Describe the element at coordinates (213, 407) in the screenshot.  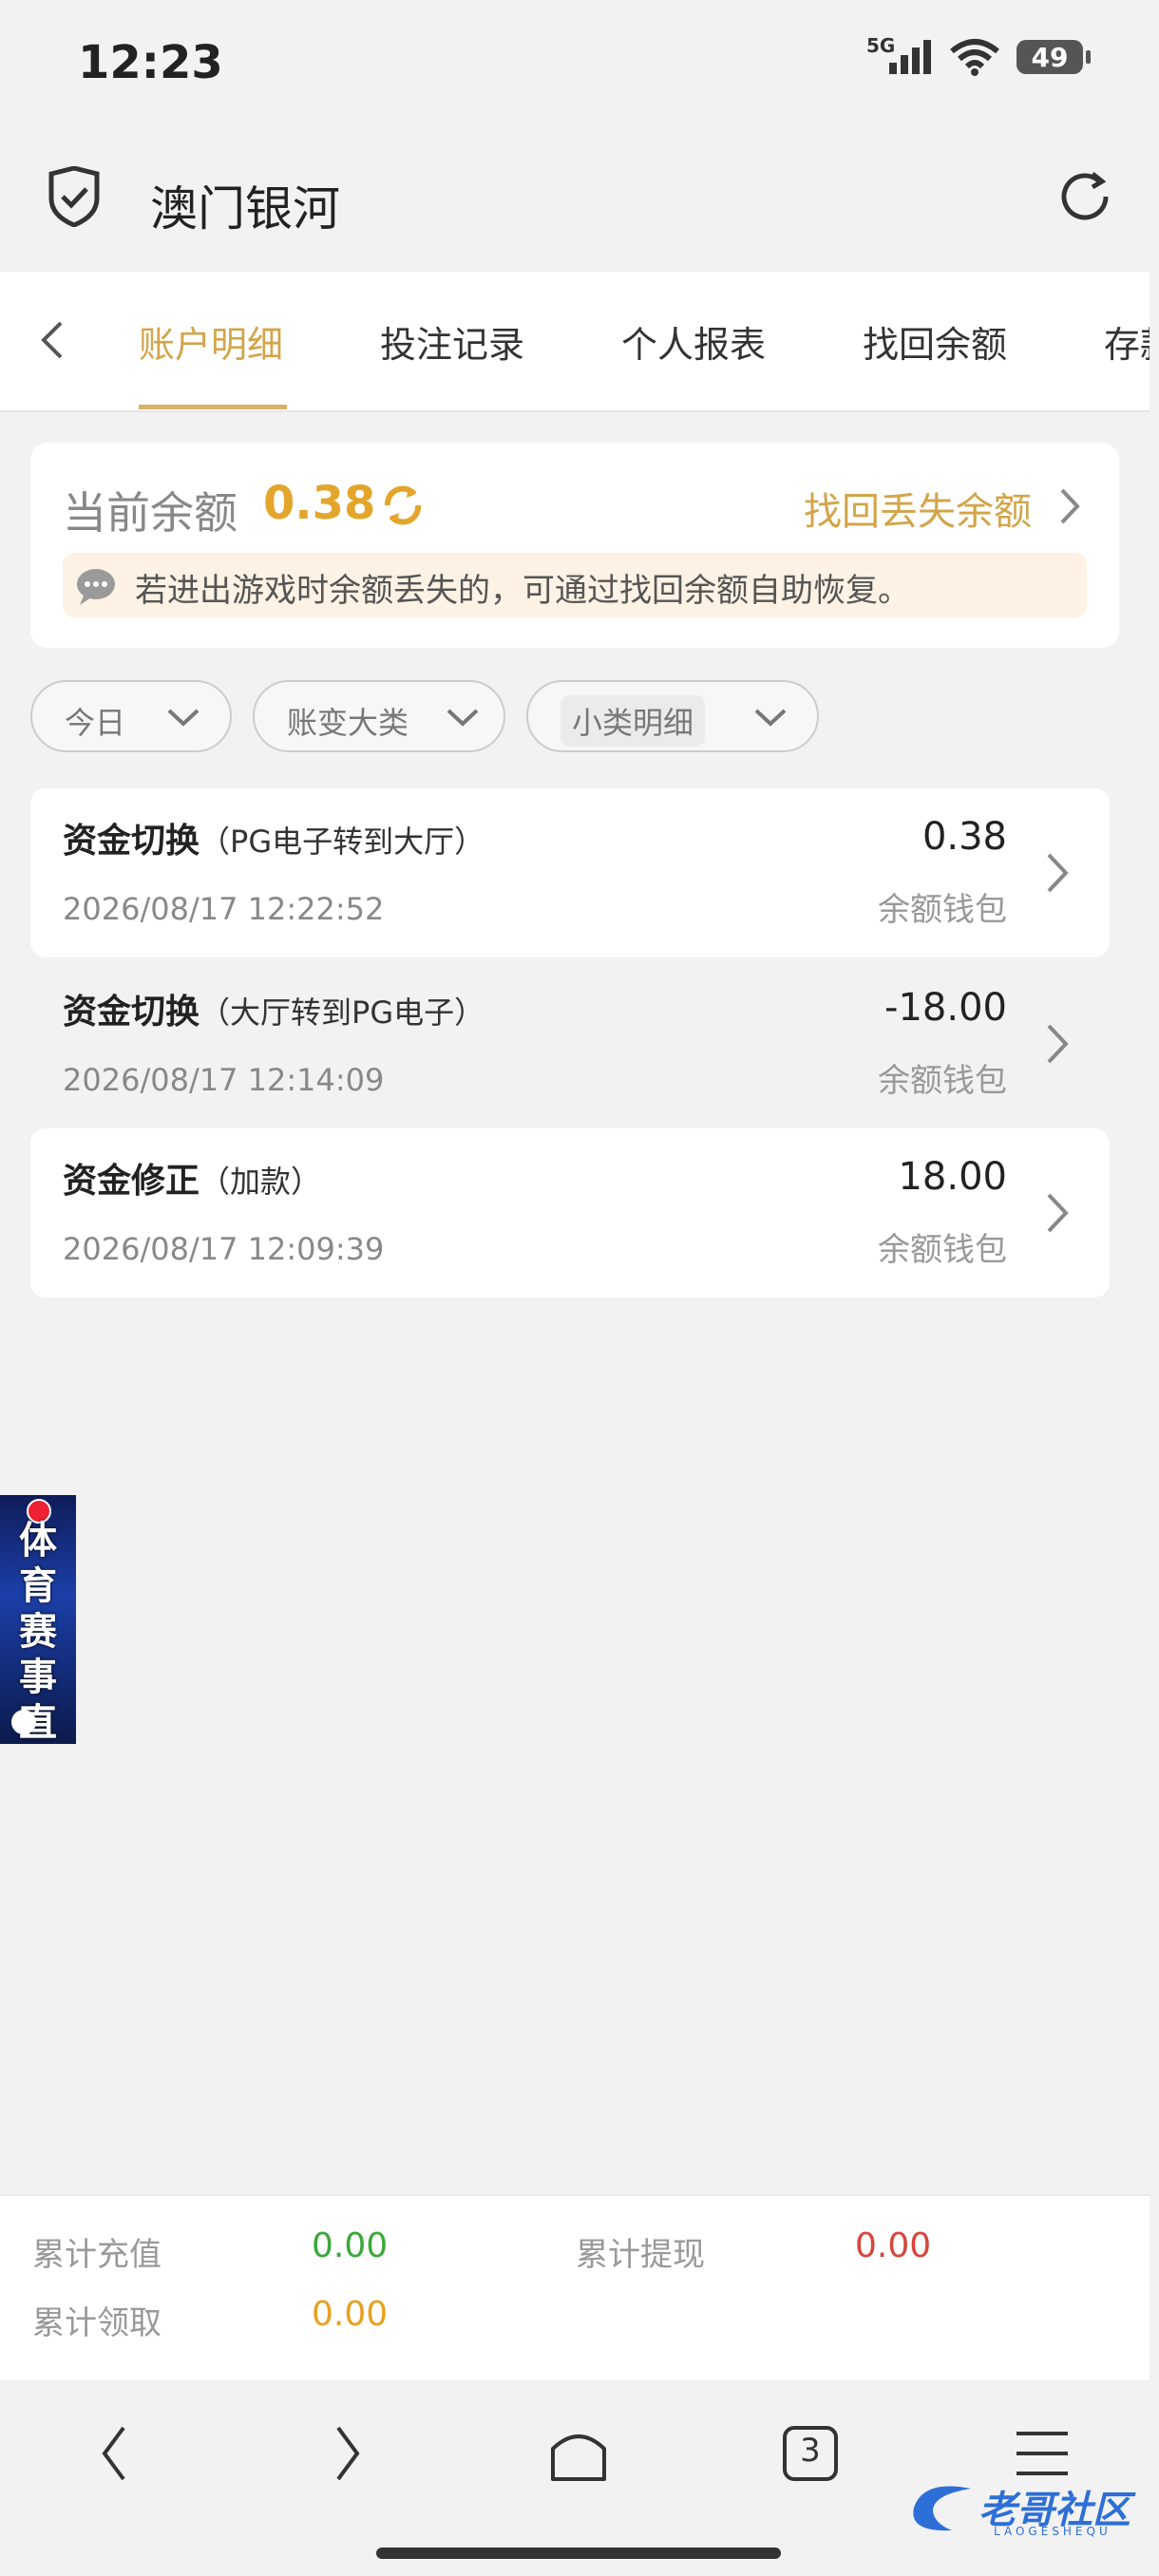
I see `active-tab-indicator` at that location.